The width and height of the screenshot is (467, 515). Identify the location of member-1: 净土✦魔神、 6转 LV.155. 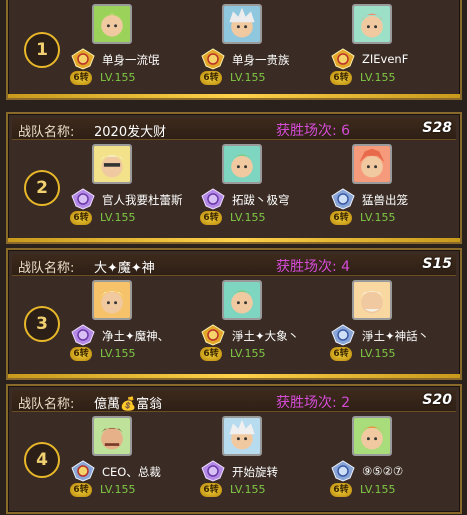
(135, 320).